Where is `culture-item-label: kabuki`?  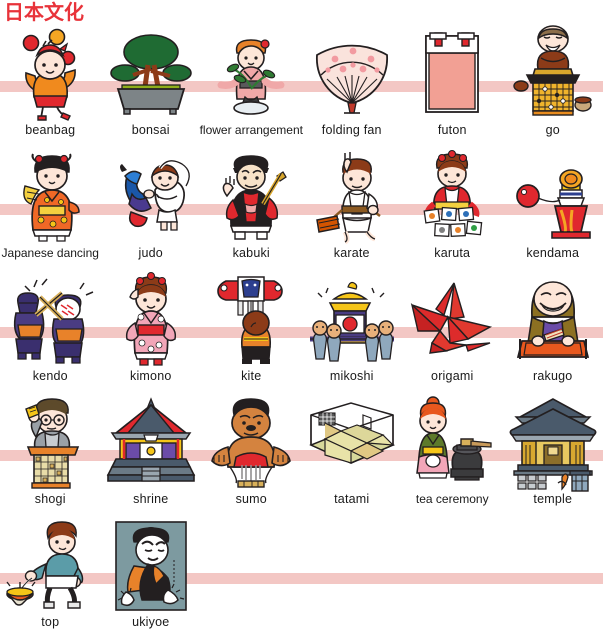
culture-item-label: kabuki is located at coordinates (251, 253).